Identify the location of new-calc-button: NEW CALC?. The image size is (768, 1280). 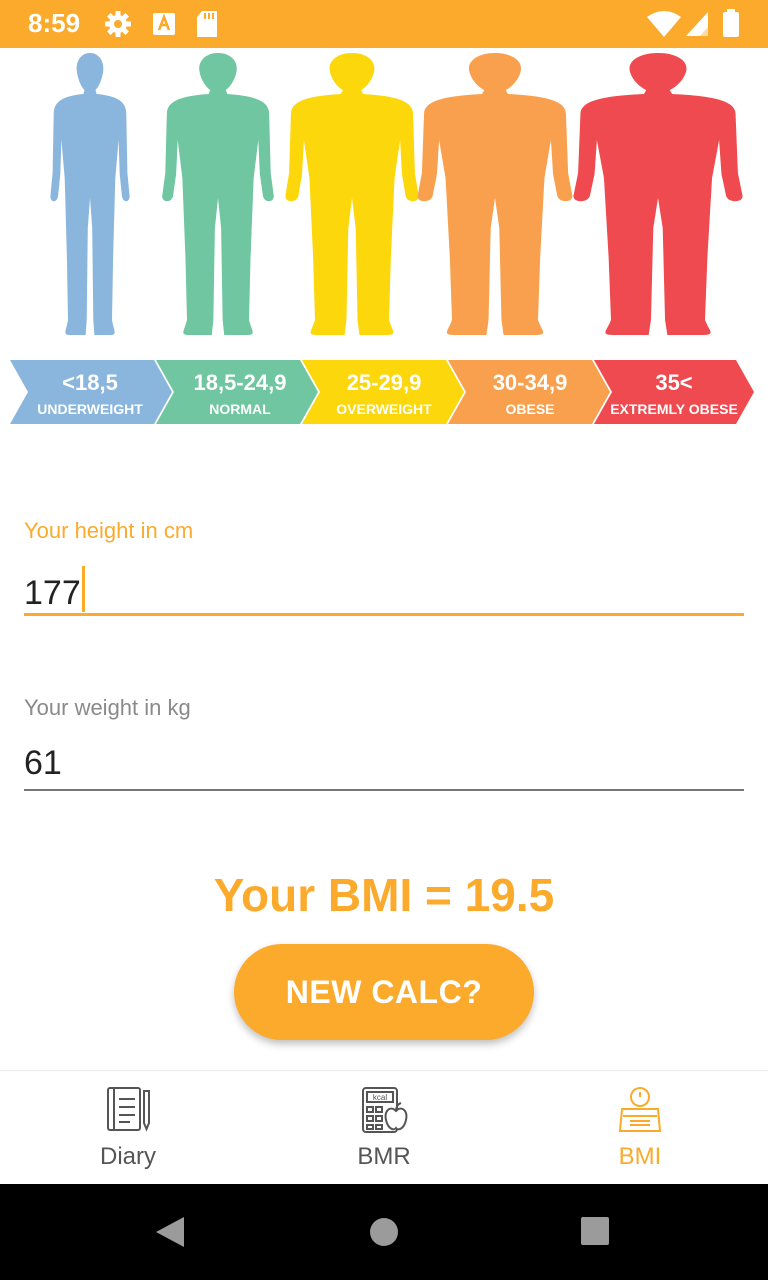
(384, 992).